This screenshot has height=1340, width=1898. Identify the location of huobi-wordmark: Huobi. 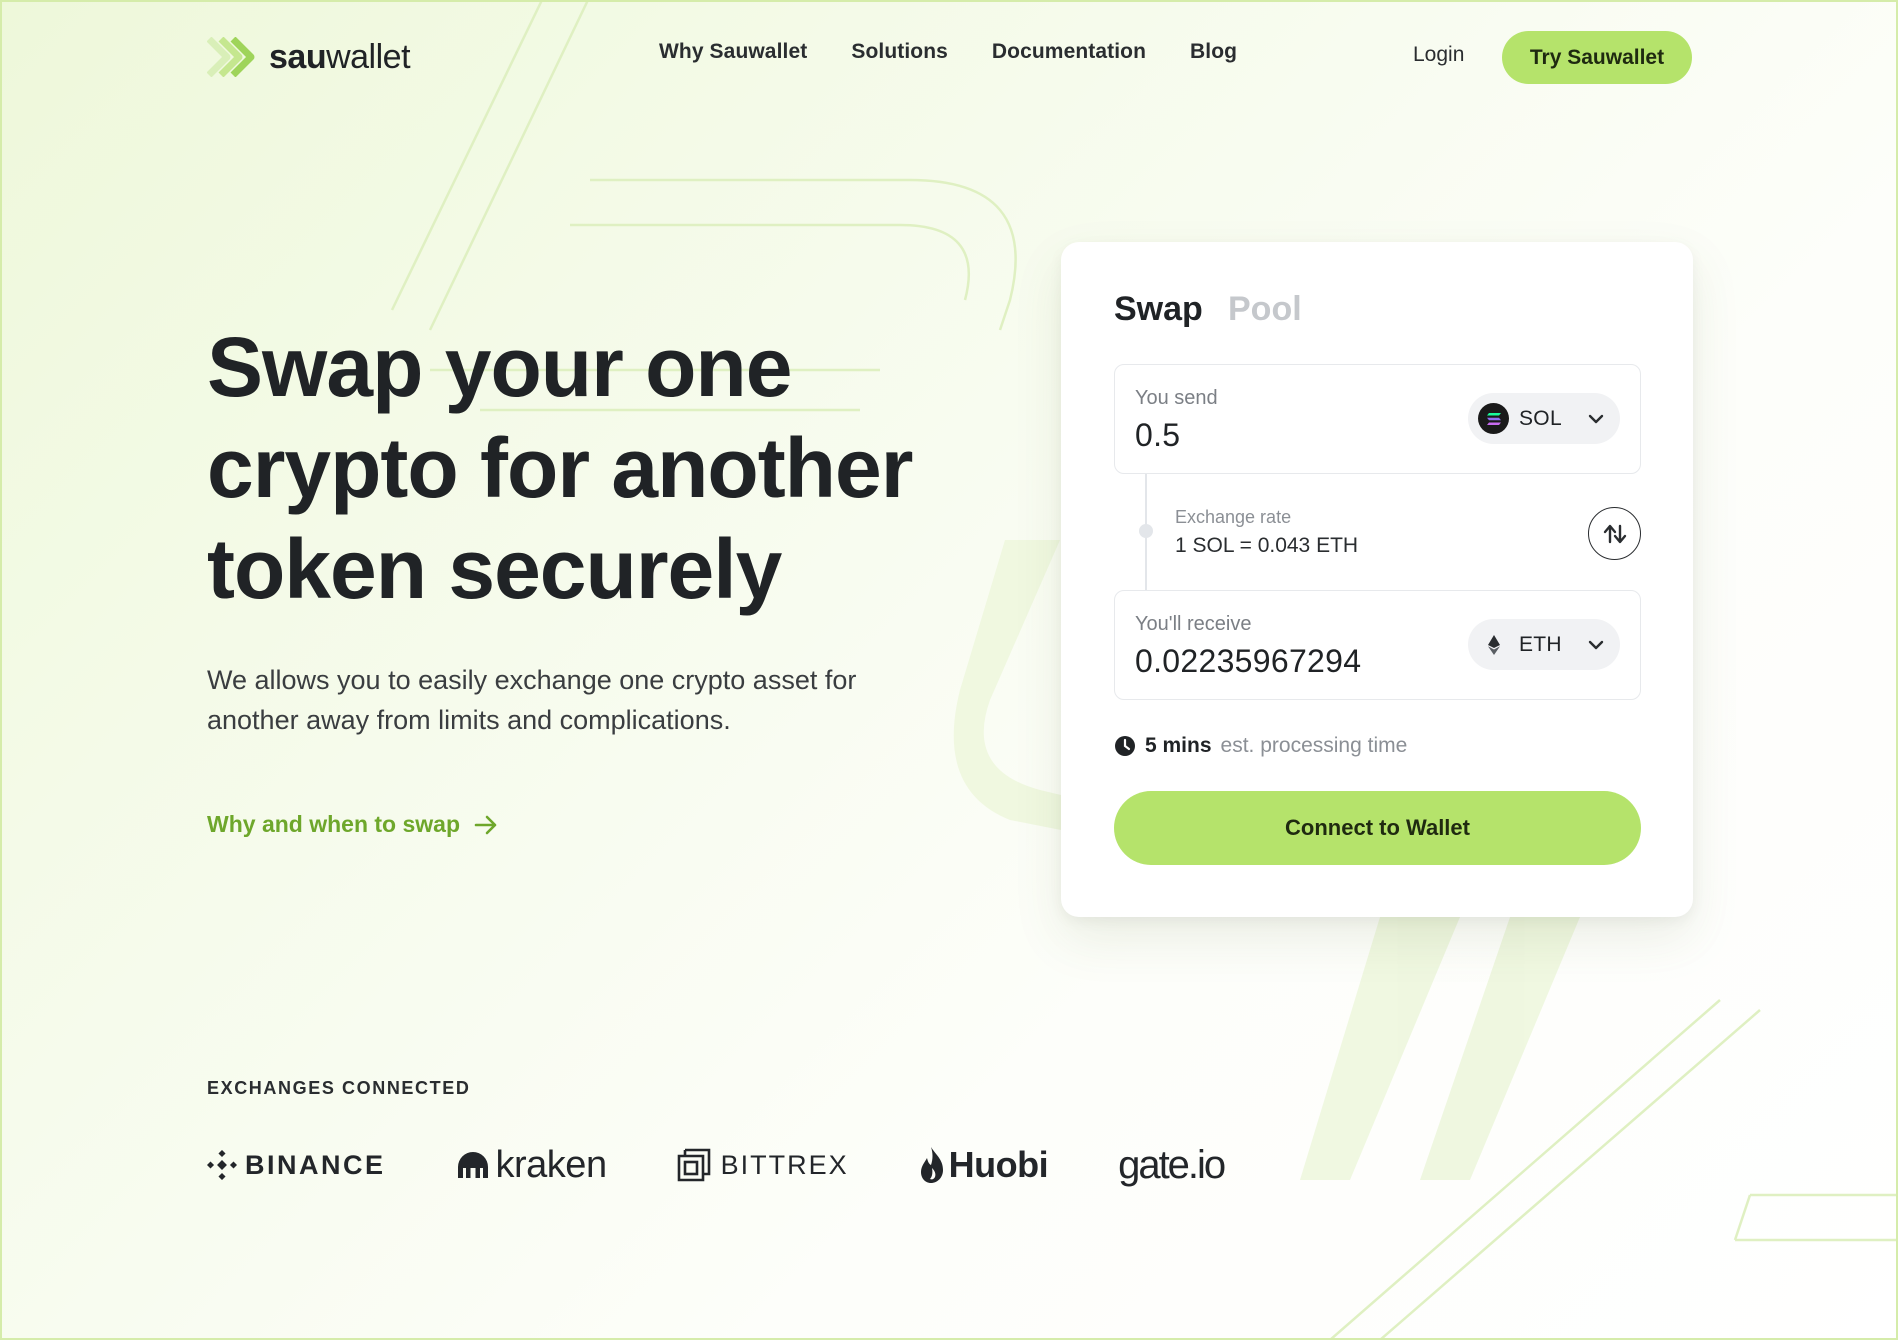
(998, 1164).